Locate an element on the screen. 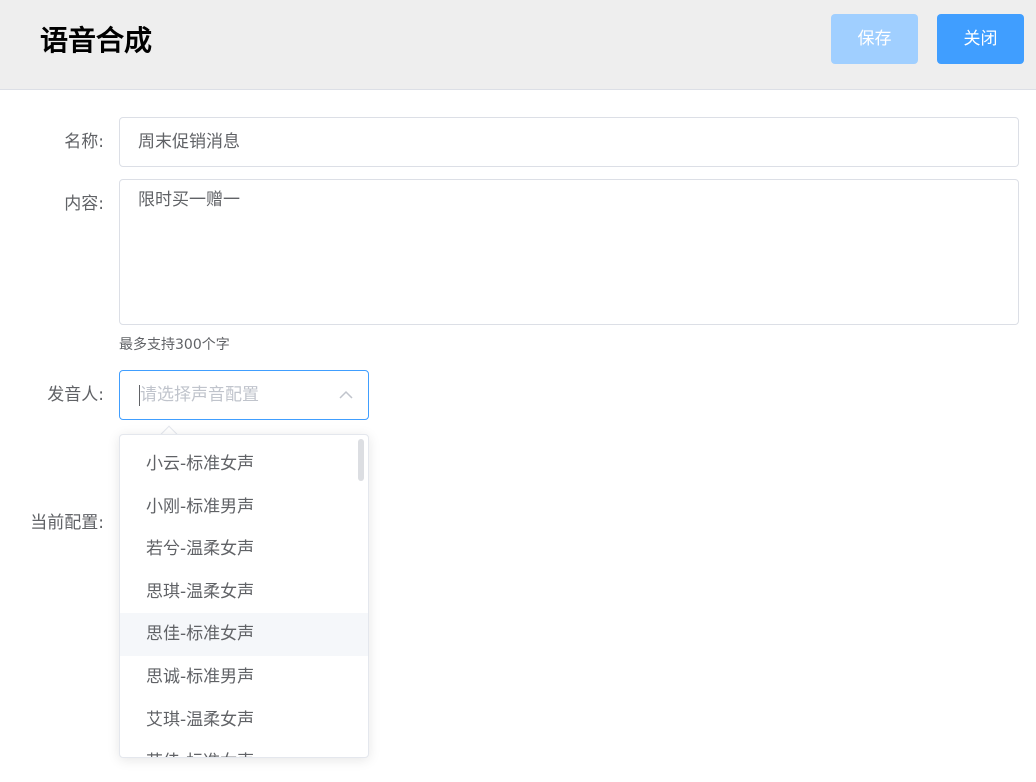  text-caret is located at coordinates (139, 395).